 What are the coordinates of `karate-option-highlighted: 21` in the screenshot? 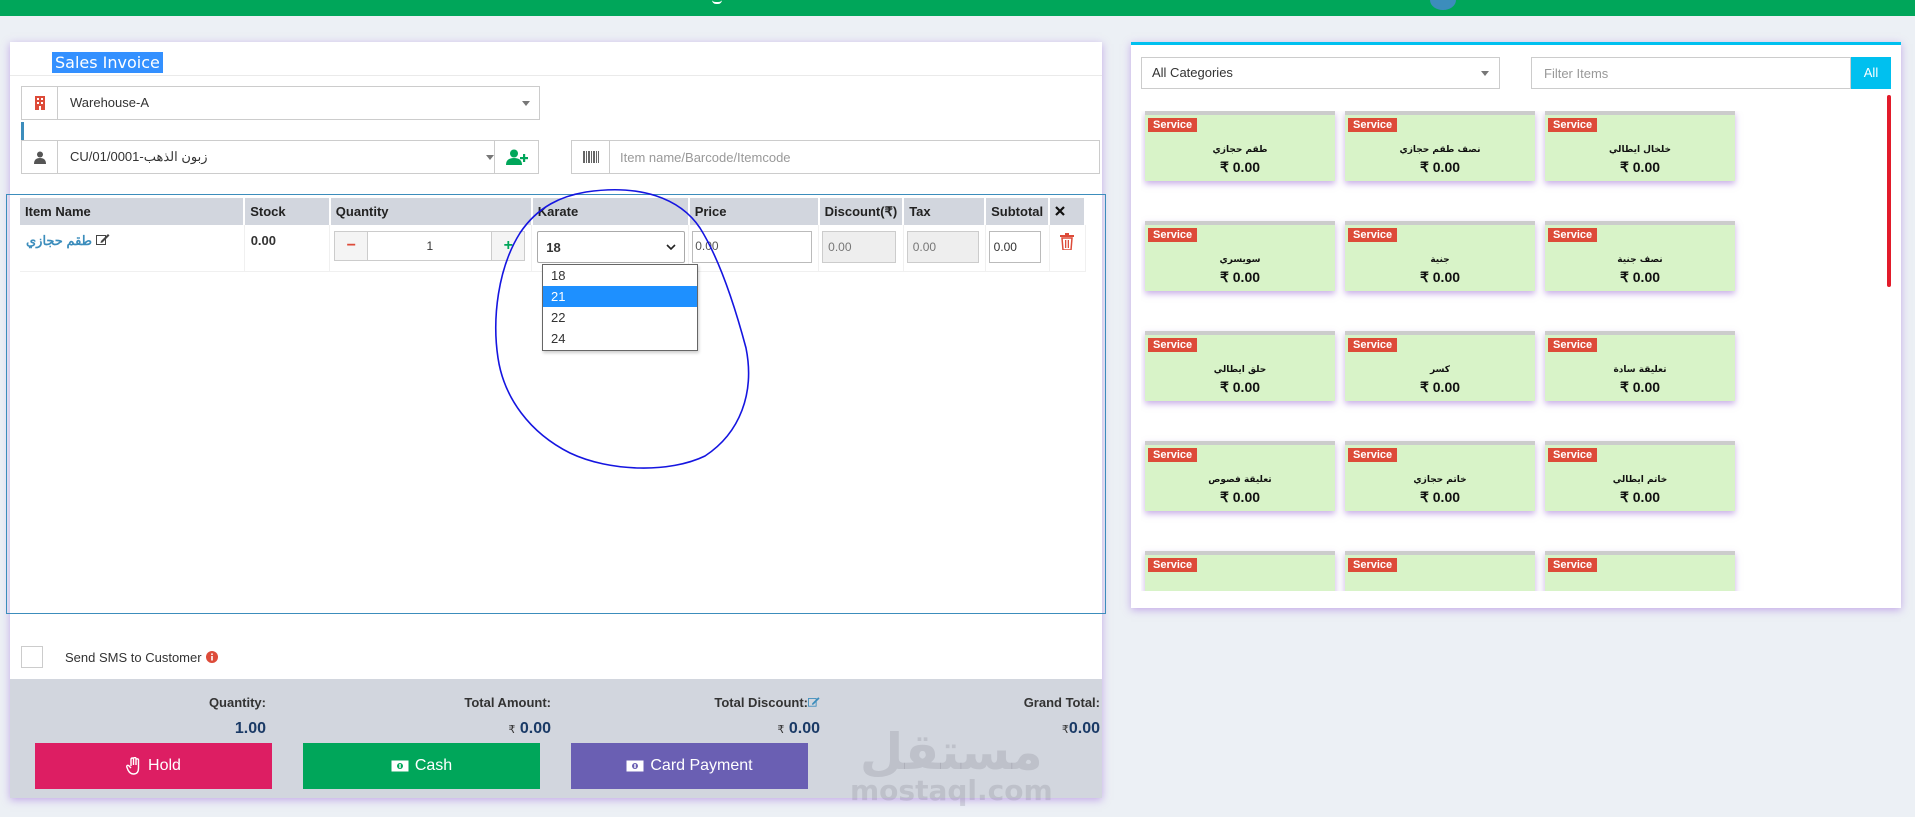 It's located at (620, 296).